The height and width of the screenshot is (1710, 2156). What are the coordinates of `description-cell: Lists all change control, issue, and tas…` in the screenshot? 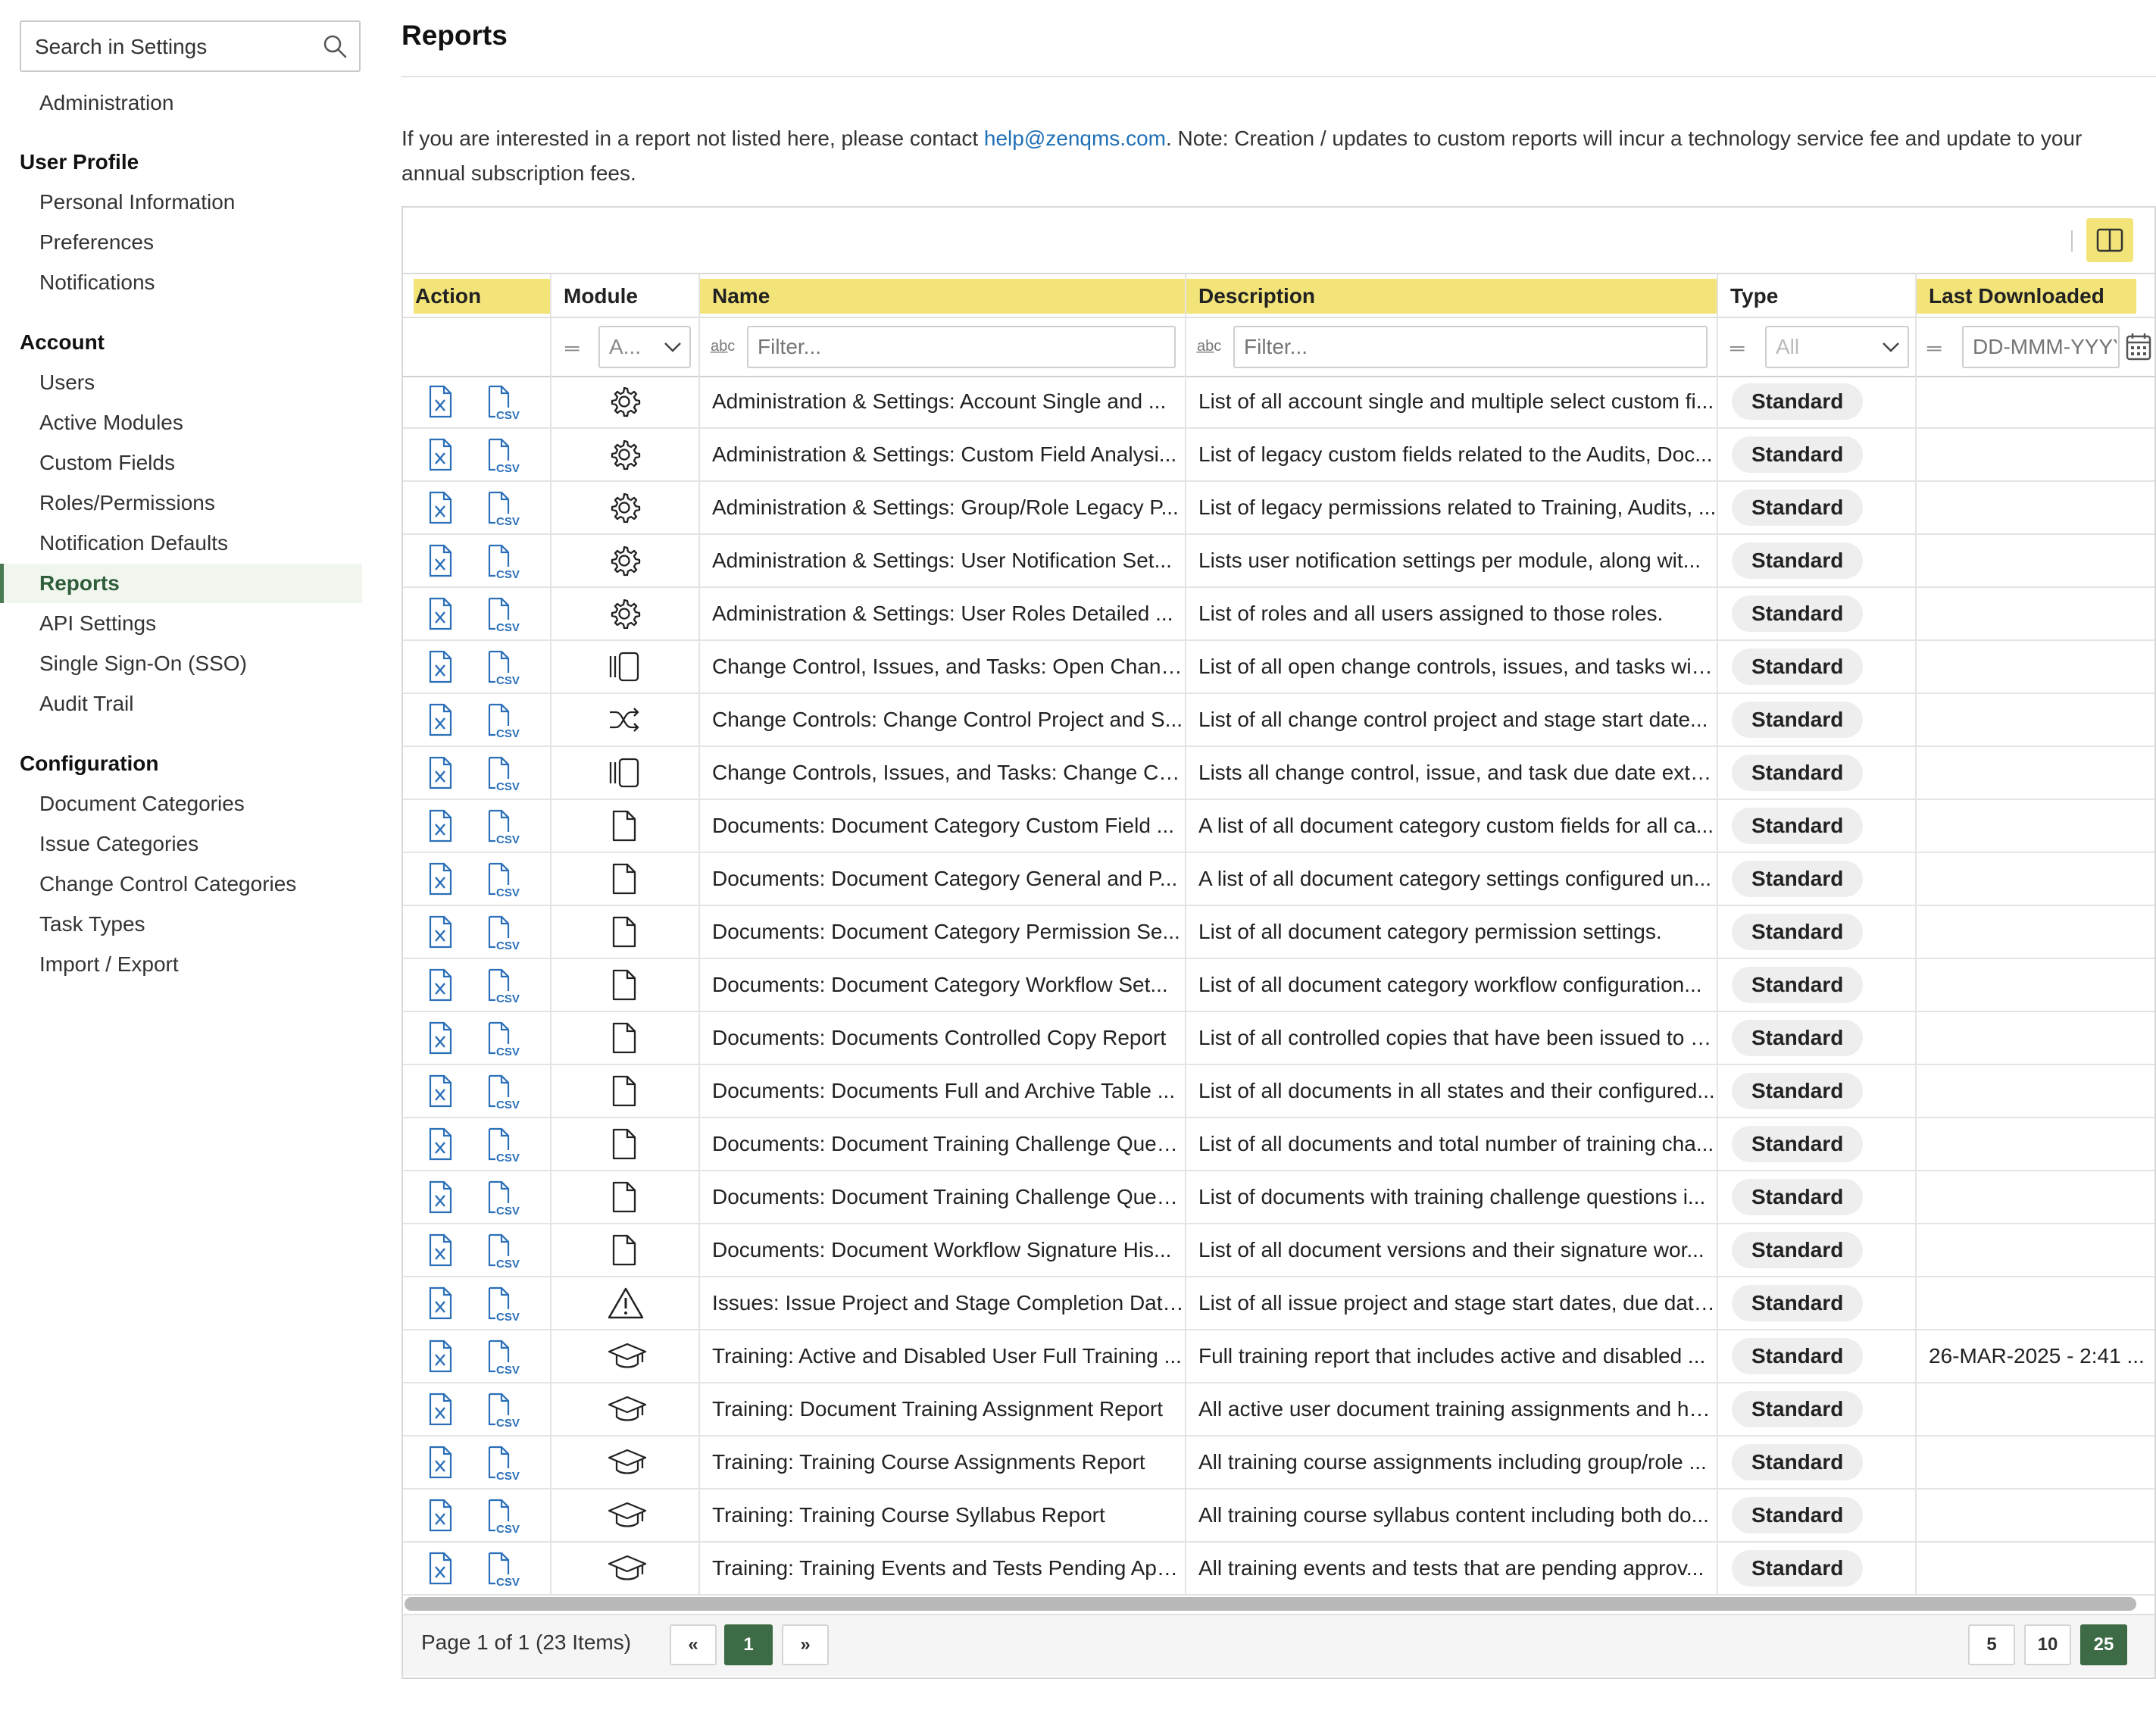 It's located at (1452, 773).